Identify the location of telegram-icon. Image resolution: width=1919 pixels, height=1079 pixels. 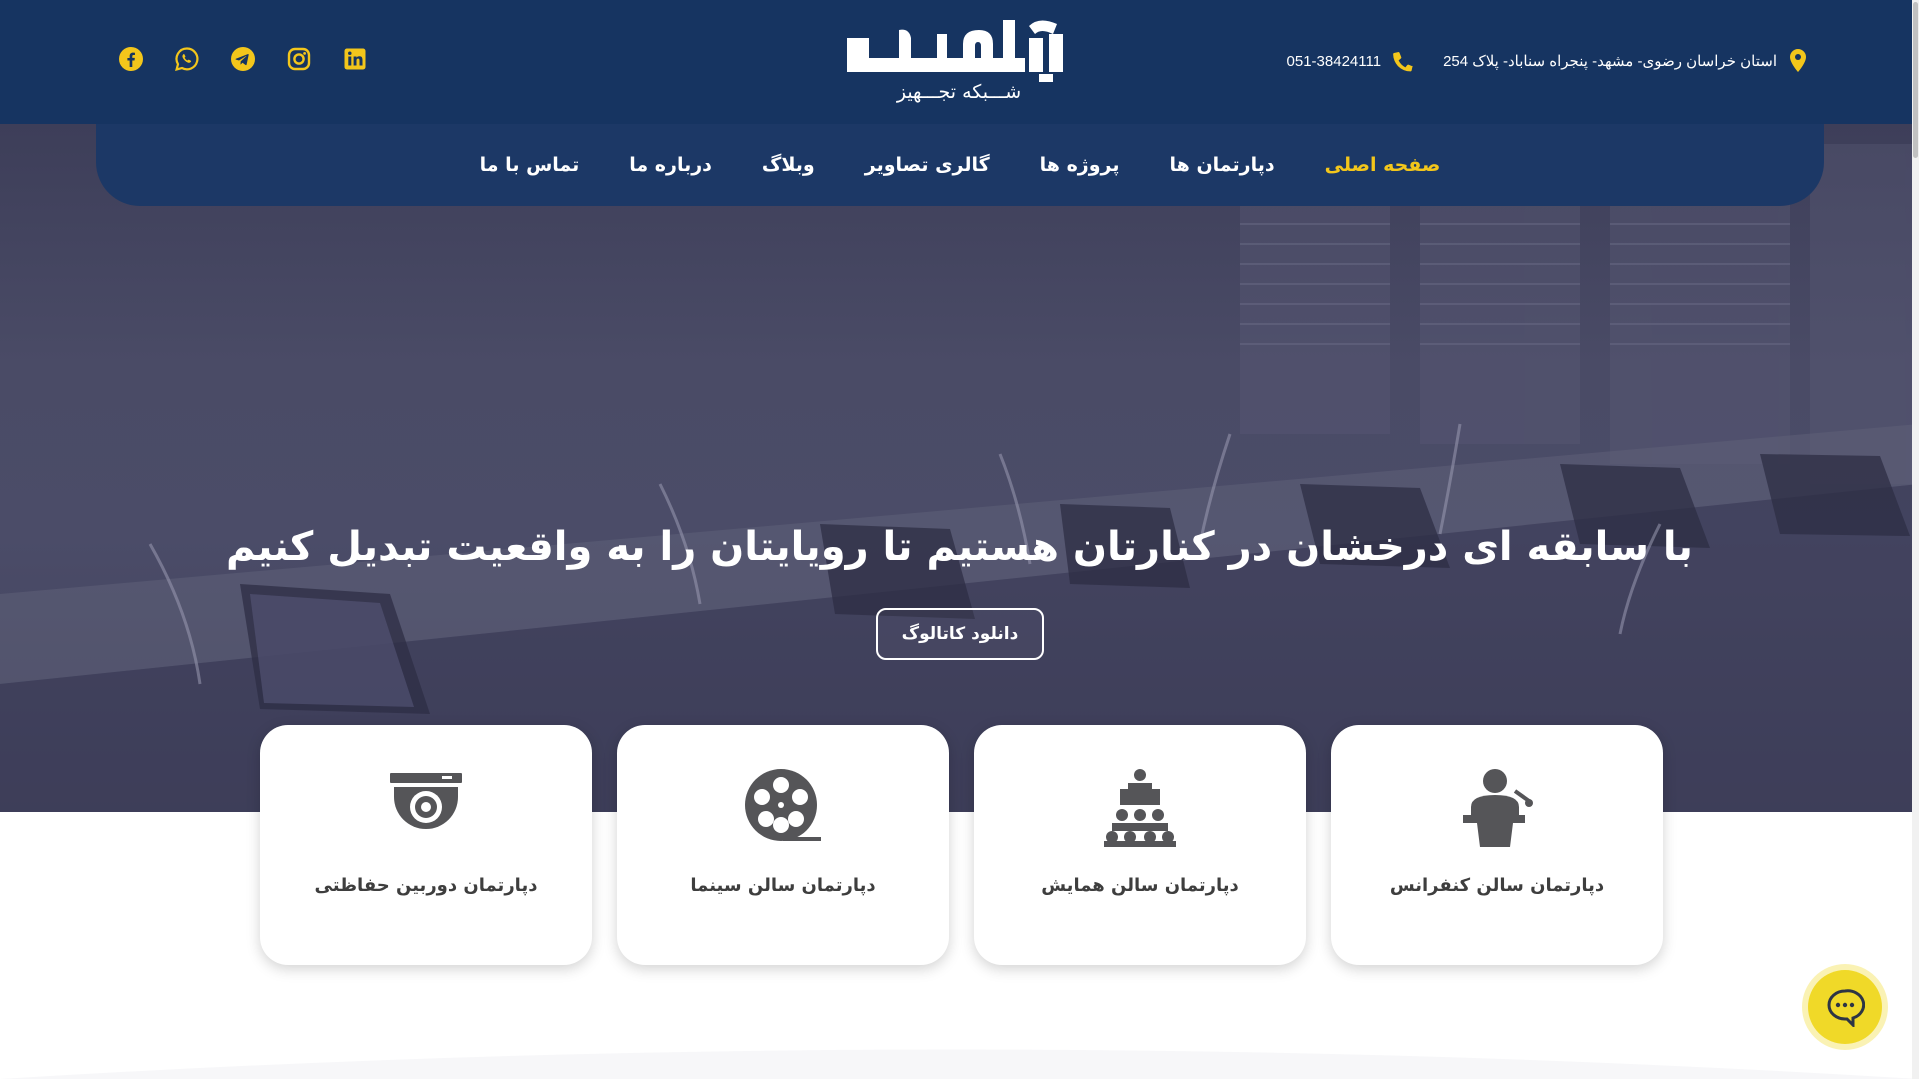
(243, 59).